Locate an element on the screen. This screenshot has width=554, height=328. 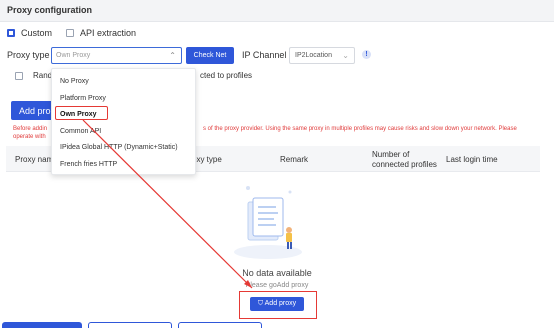
highlight-add-proxy is located at coordinates (278, 305).